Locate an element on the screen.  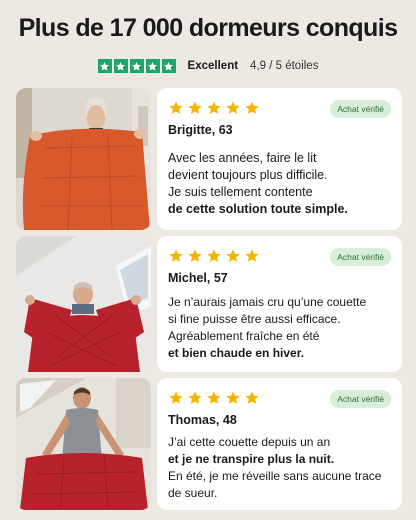
page-title: Plus de 17 000 dormeurs conquis is located at coordinates (208, 28).